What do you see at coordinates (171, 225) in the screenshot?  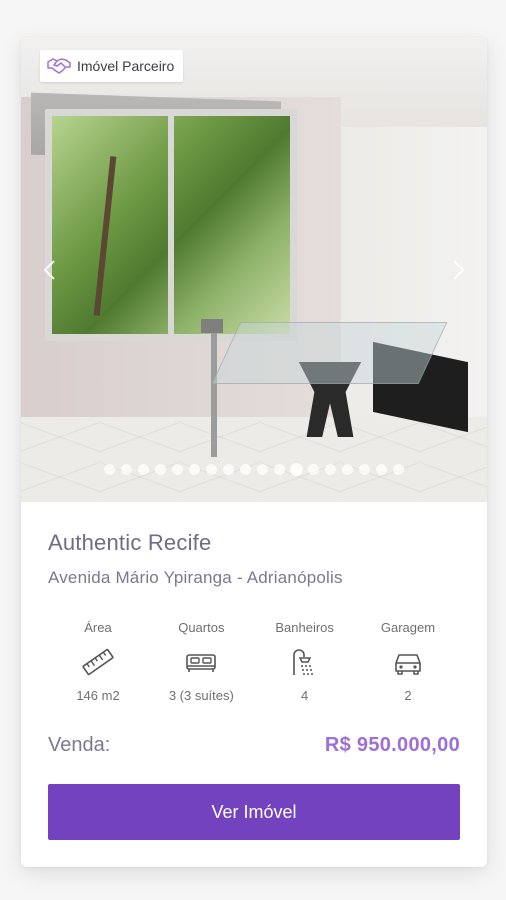 I see `room-window` at bounding box center [171, 225].